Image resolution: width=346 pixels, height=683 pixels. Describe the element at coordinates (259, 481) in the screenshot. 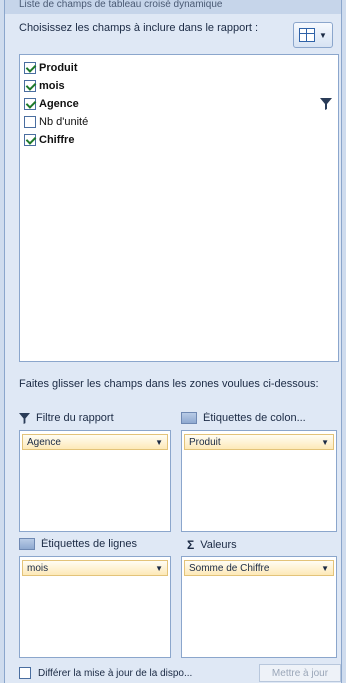

I see `column-labels-zone: Produit ▼` at that location.